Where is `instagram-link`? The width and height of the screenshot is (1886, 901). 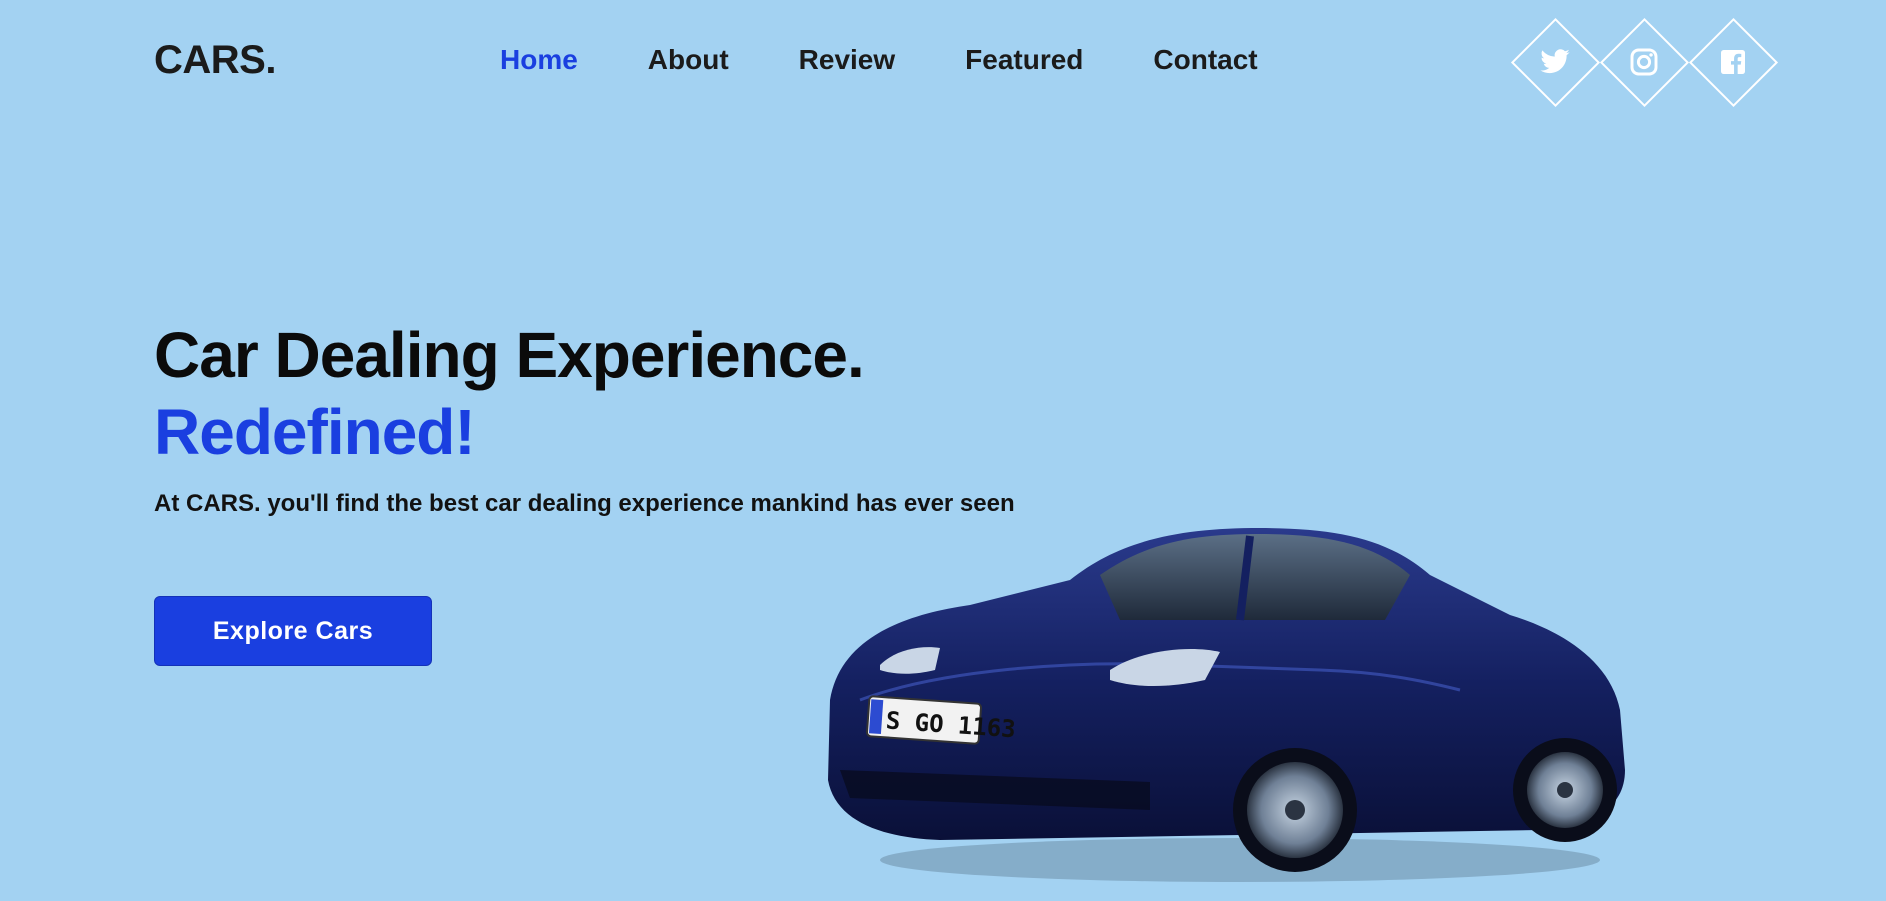
instagram-link is located at coordinates (1644, 62).